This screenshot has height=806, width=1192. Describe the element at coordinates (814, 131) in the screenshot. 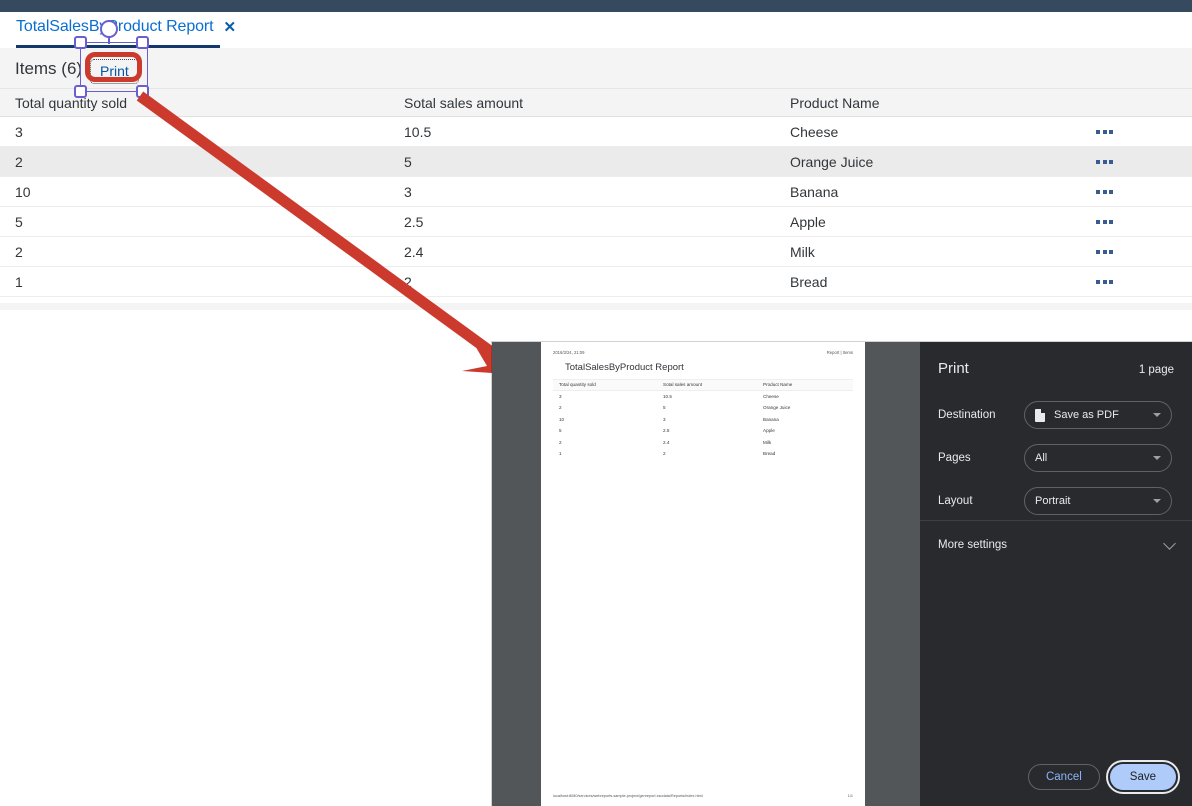

I see `cell-product: Cheese` at that location.